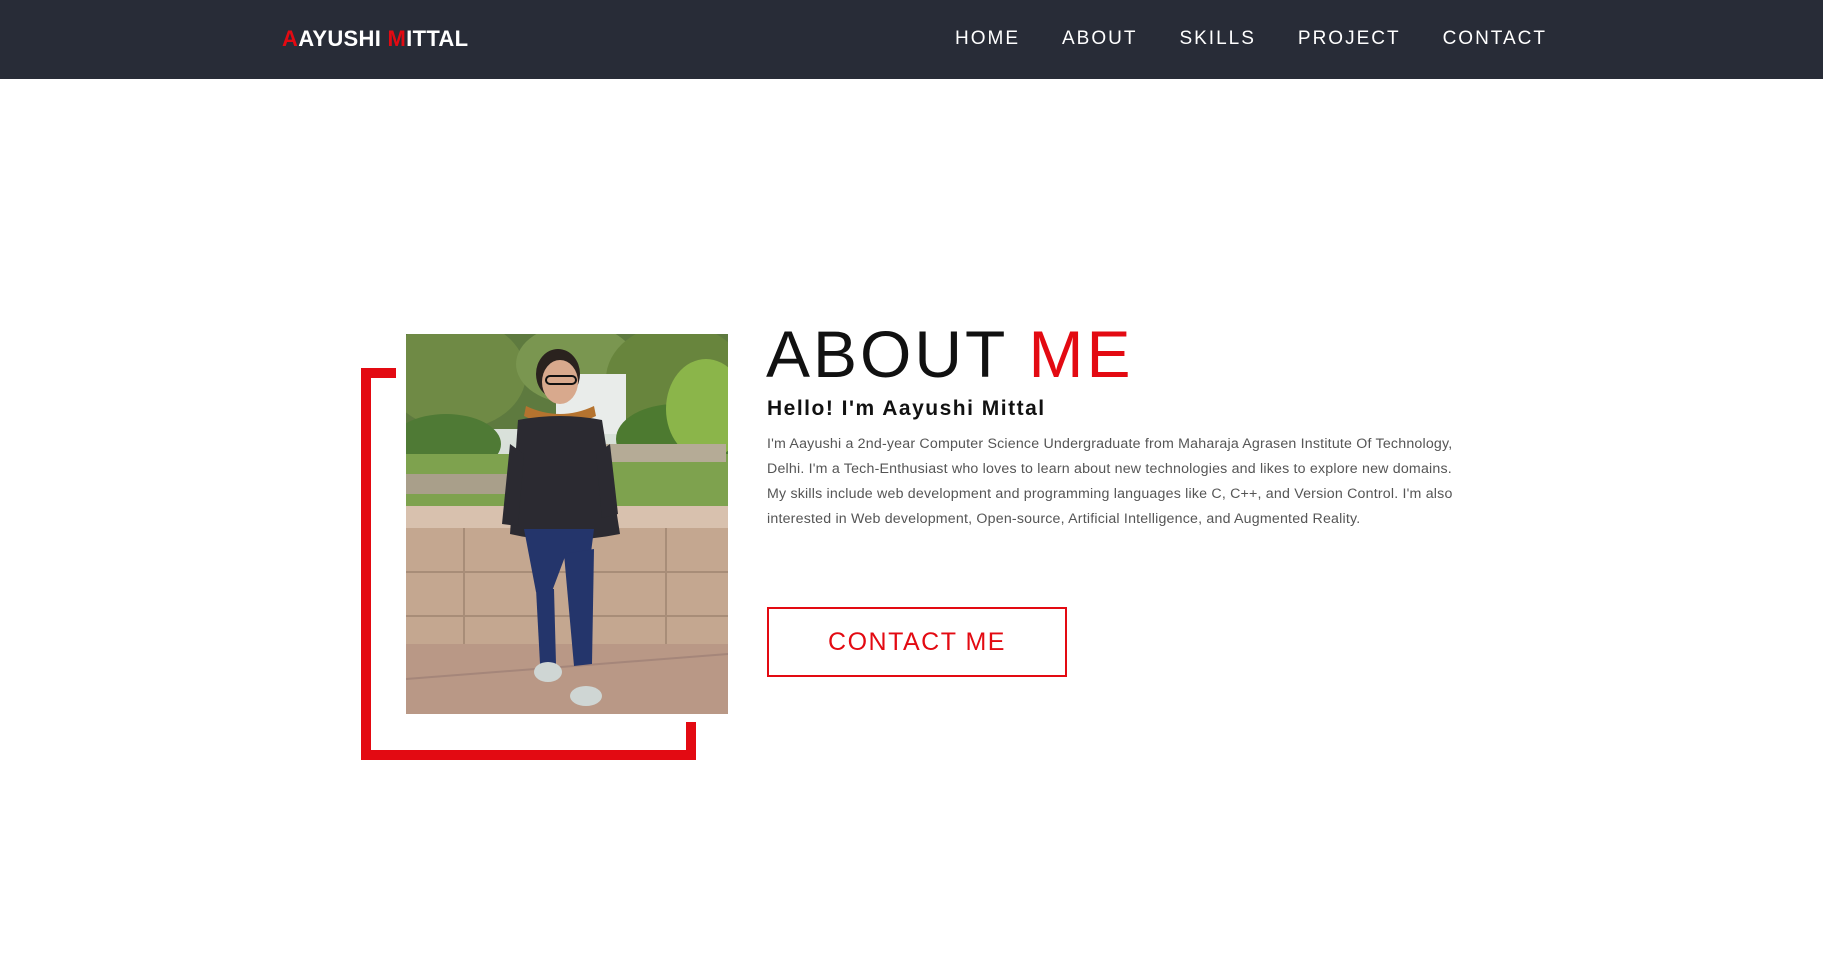  I want to click on bracket-bottom-bar, so click(528, 755).